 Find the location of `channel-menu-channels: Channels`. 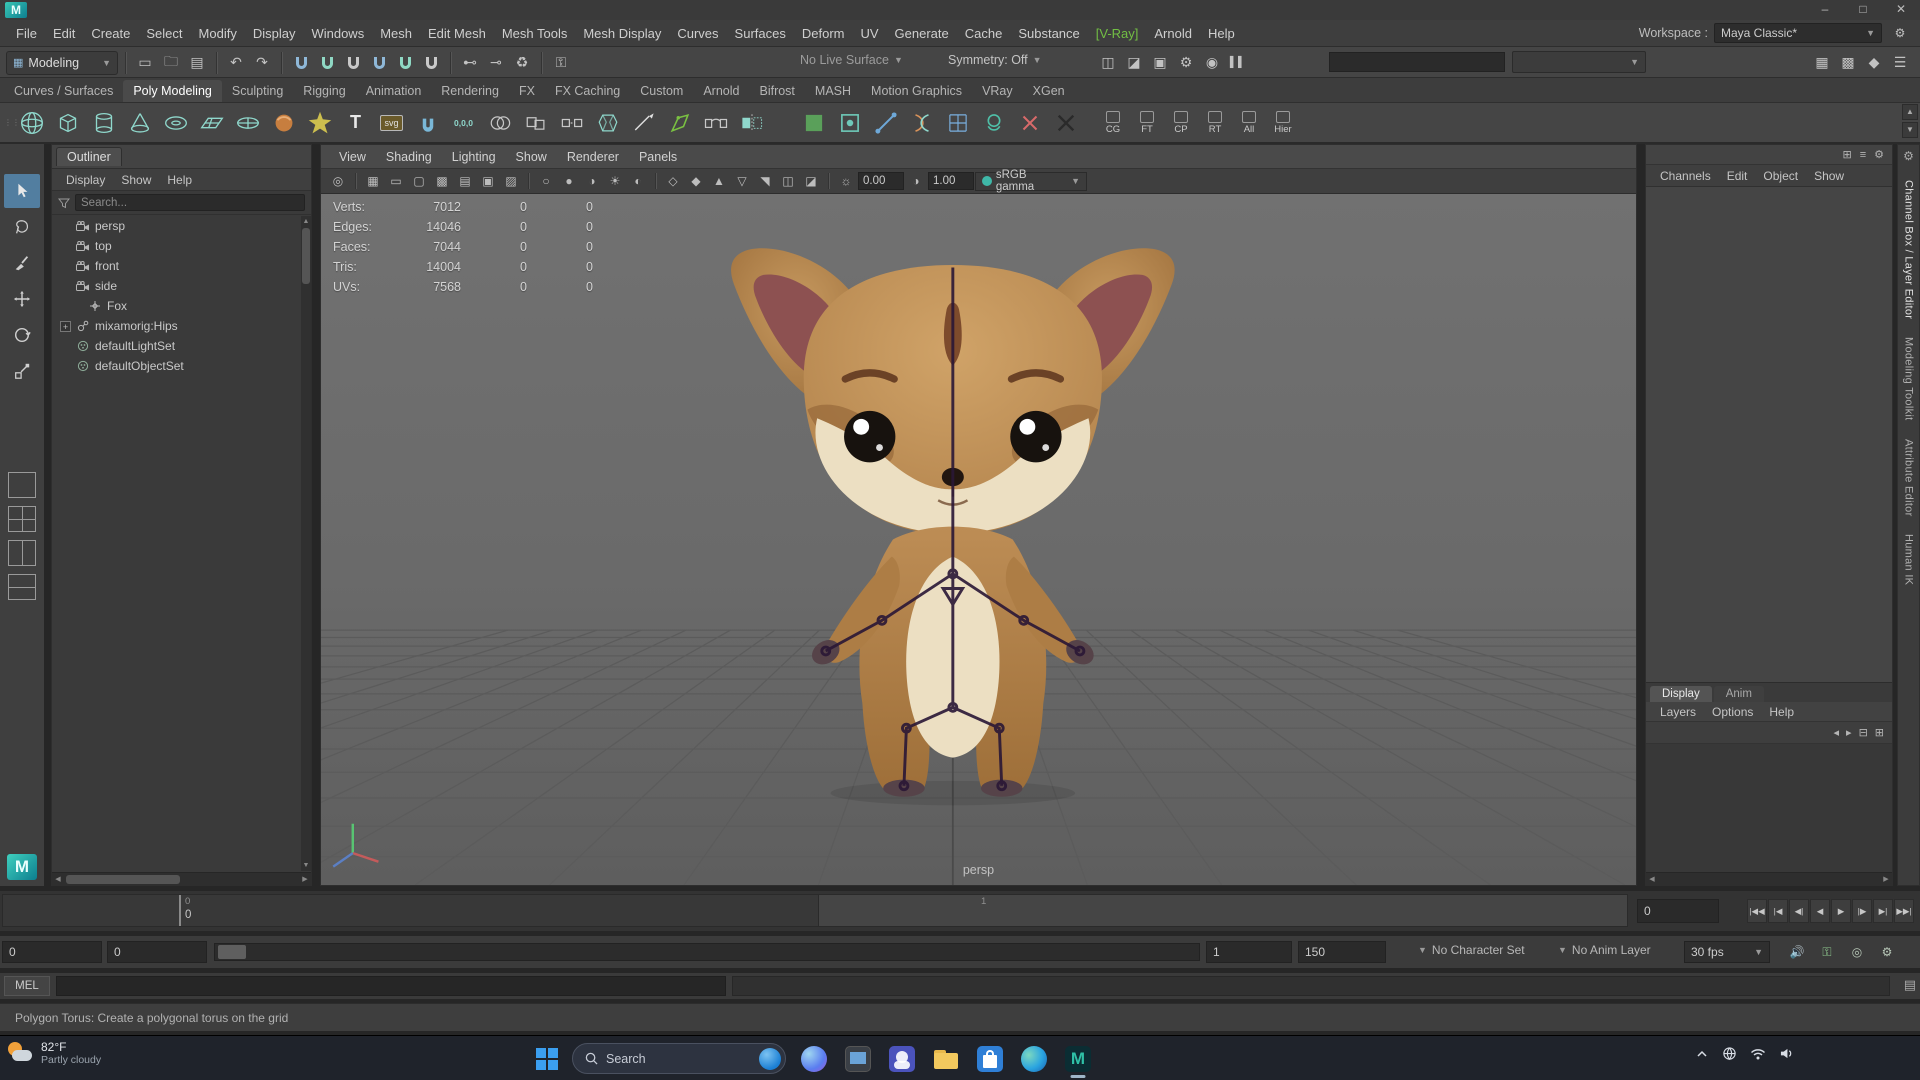

channel-menu-channels: Channels is located at coordinates (1685, 176).